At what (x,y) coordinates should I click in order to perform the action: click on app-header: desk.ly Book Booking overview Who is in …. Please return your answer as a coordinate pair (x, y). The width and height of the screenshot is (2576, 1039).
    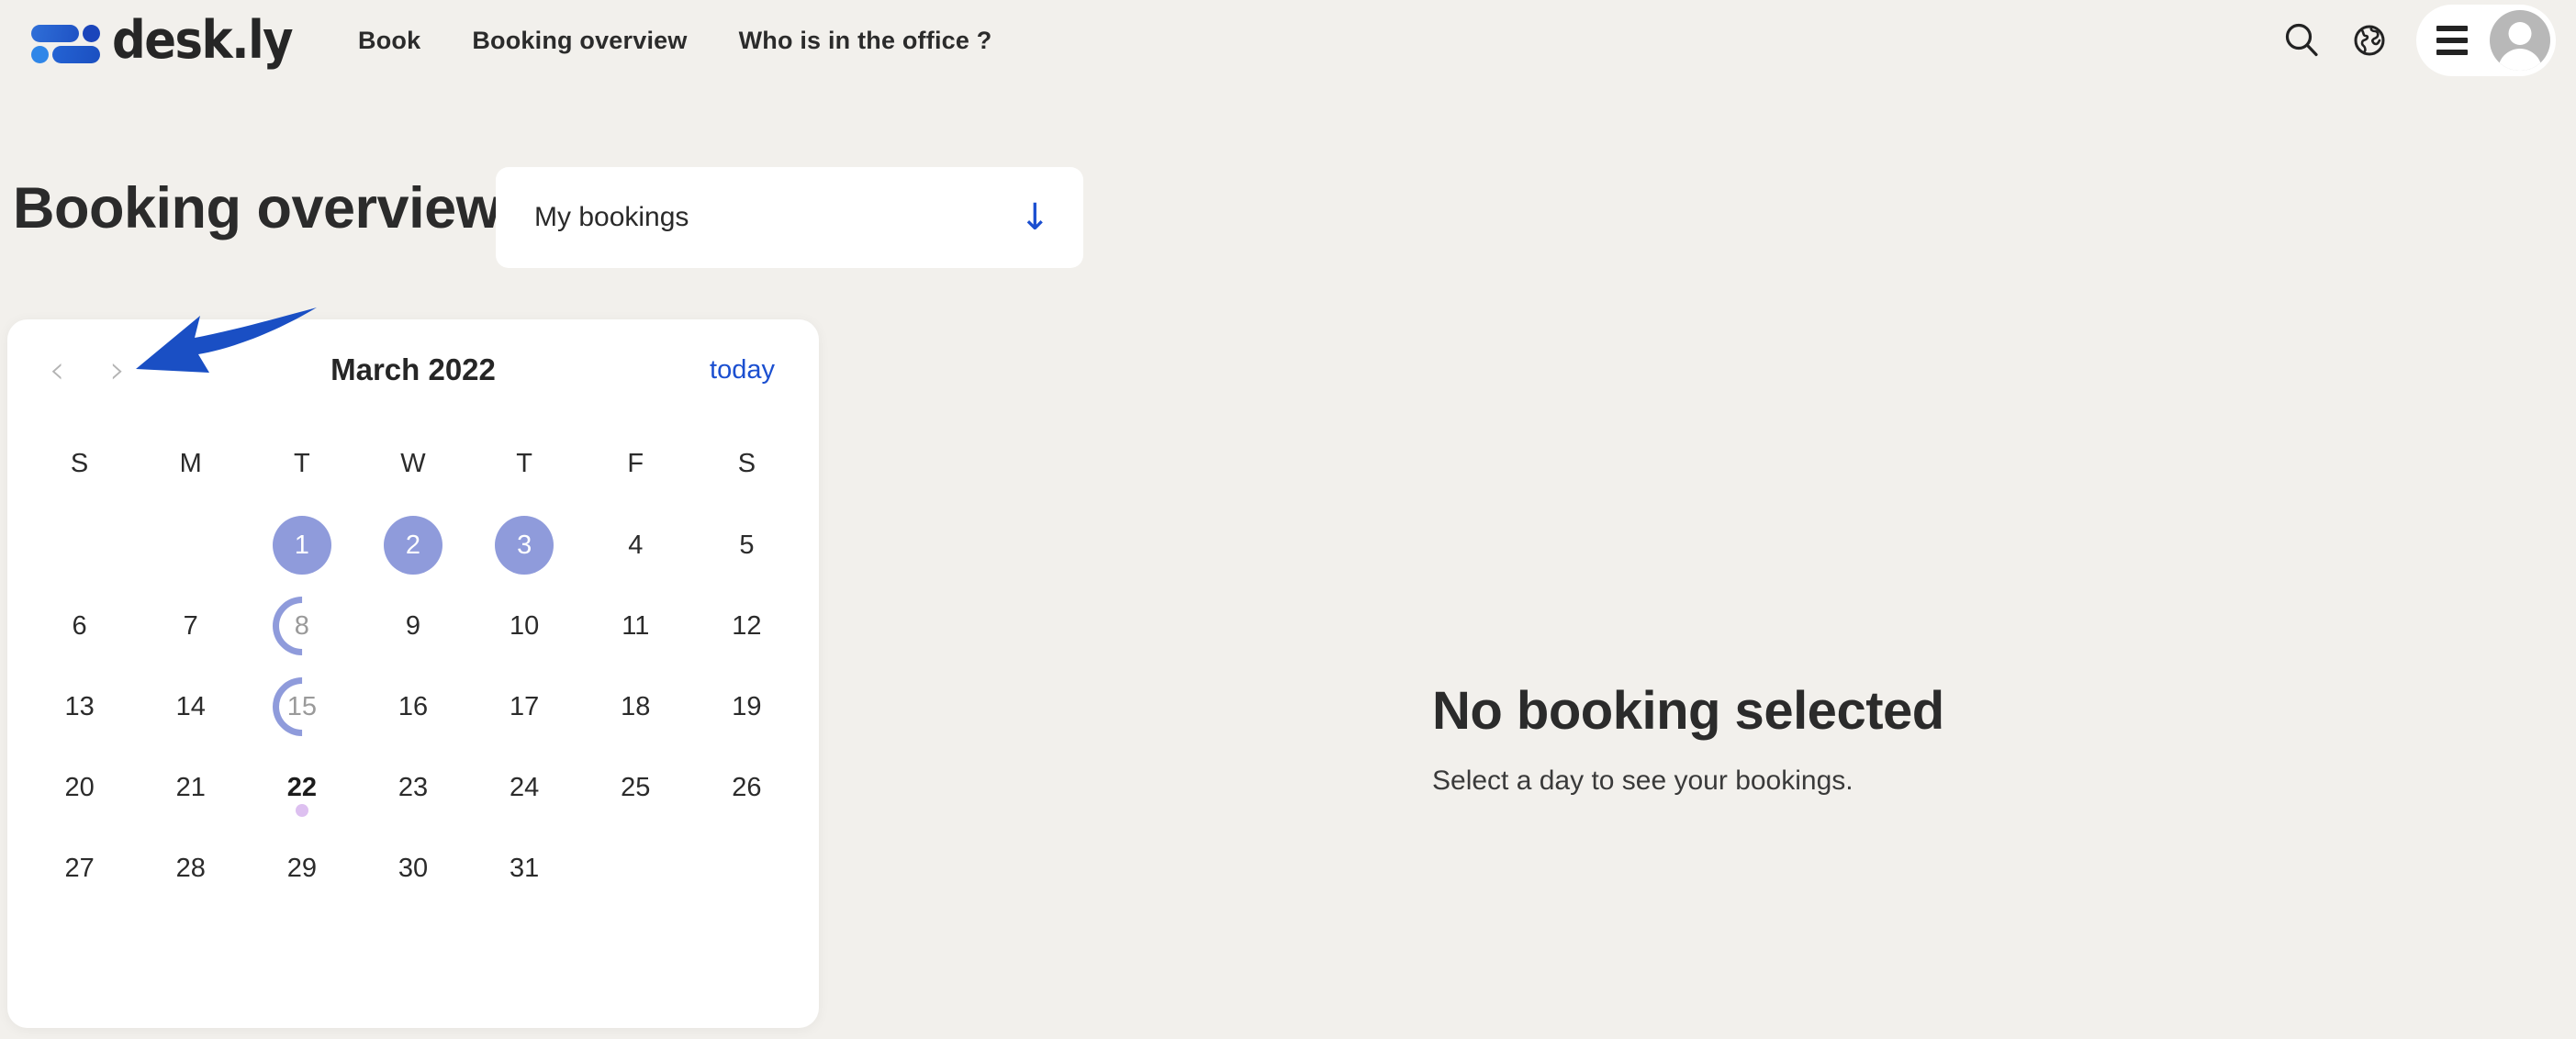
    Looking at the image, I should click on (1288, 40).